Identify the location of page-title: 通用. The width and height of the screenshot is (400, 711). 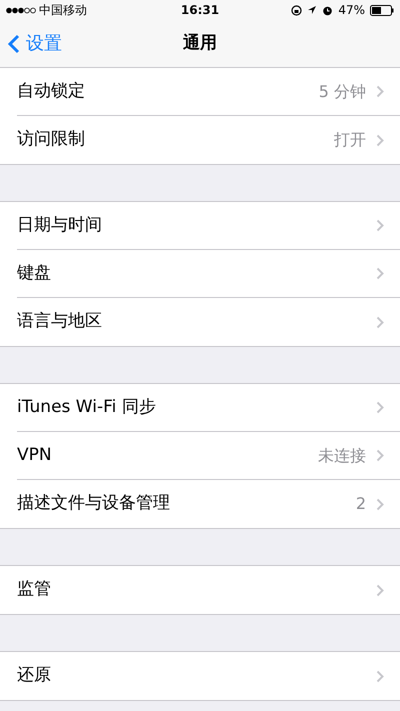
(200, 43).